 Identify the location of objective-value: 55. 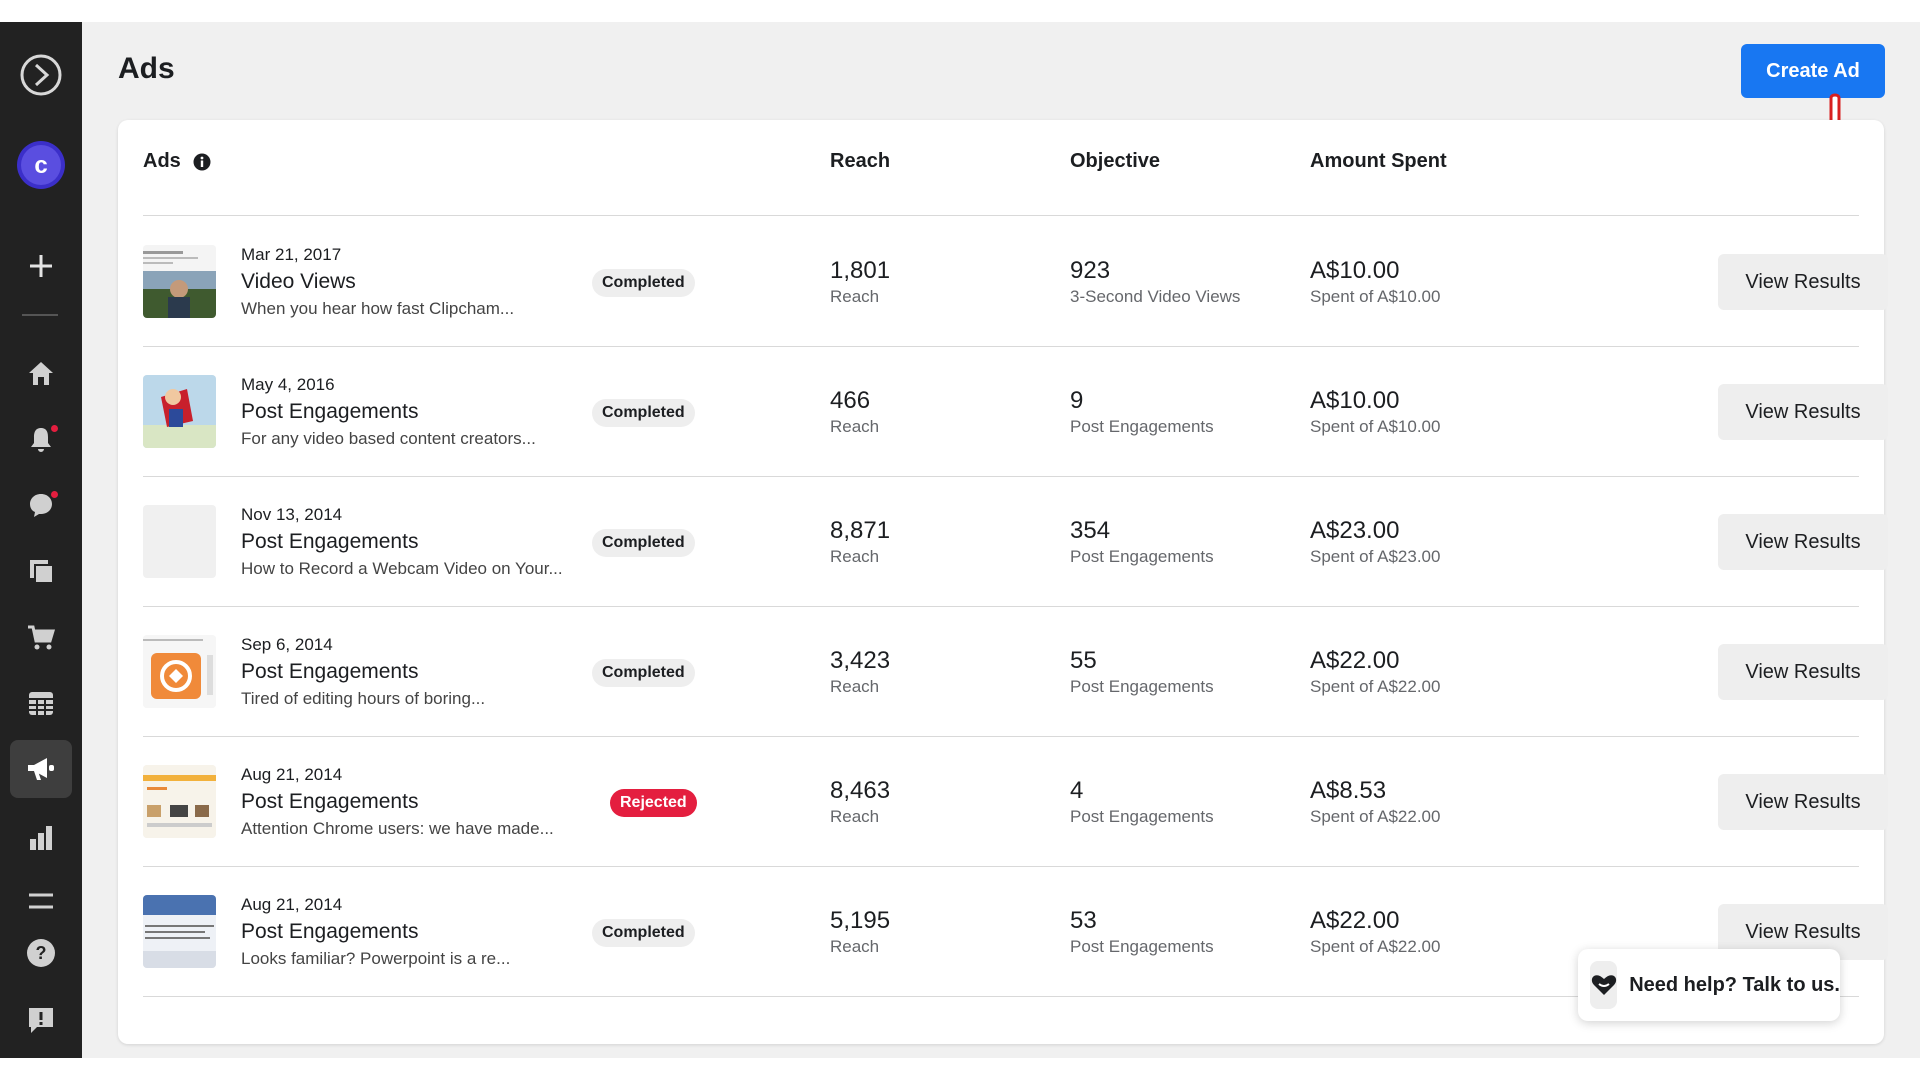
(1083, 660).